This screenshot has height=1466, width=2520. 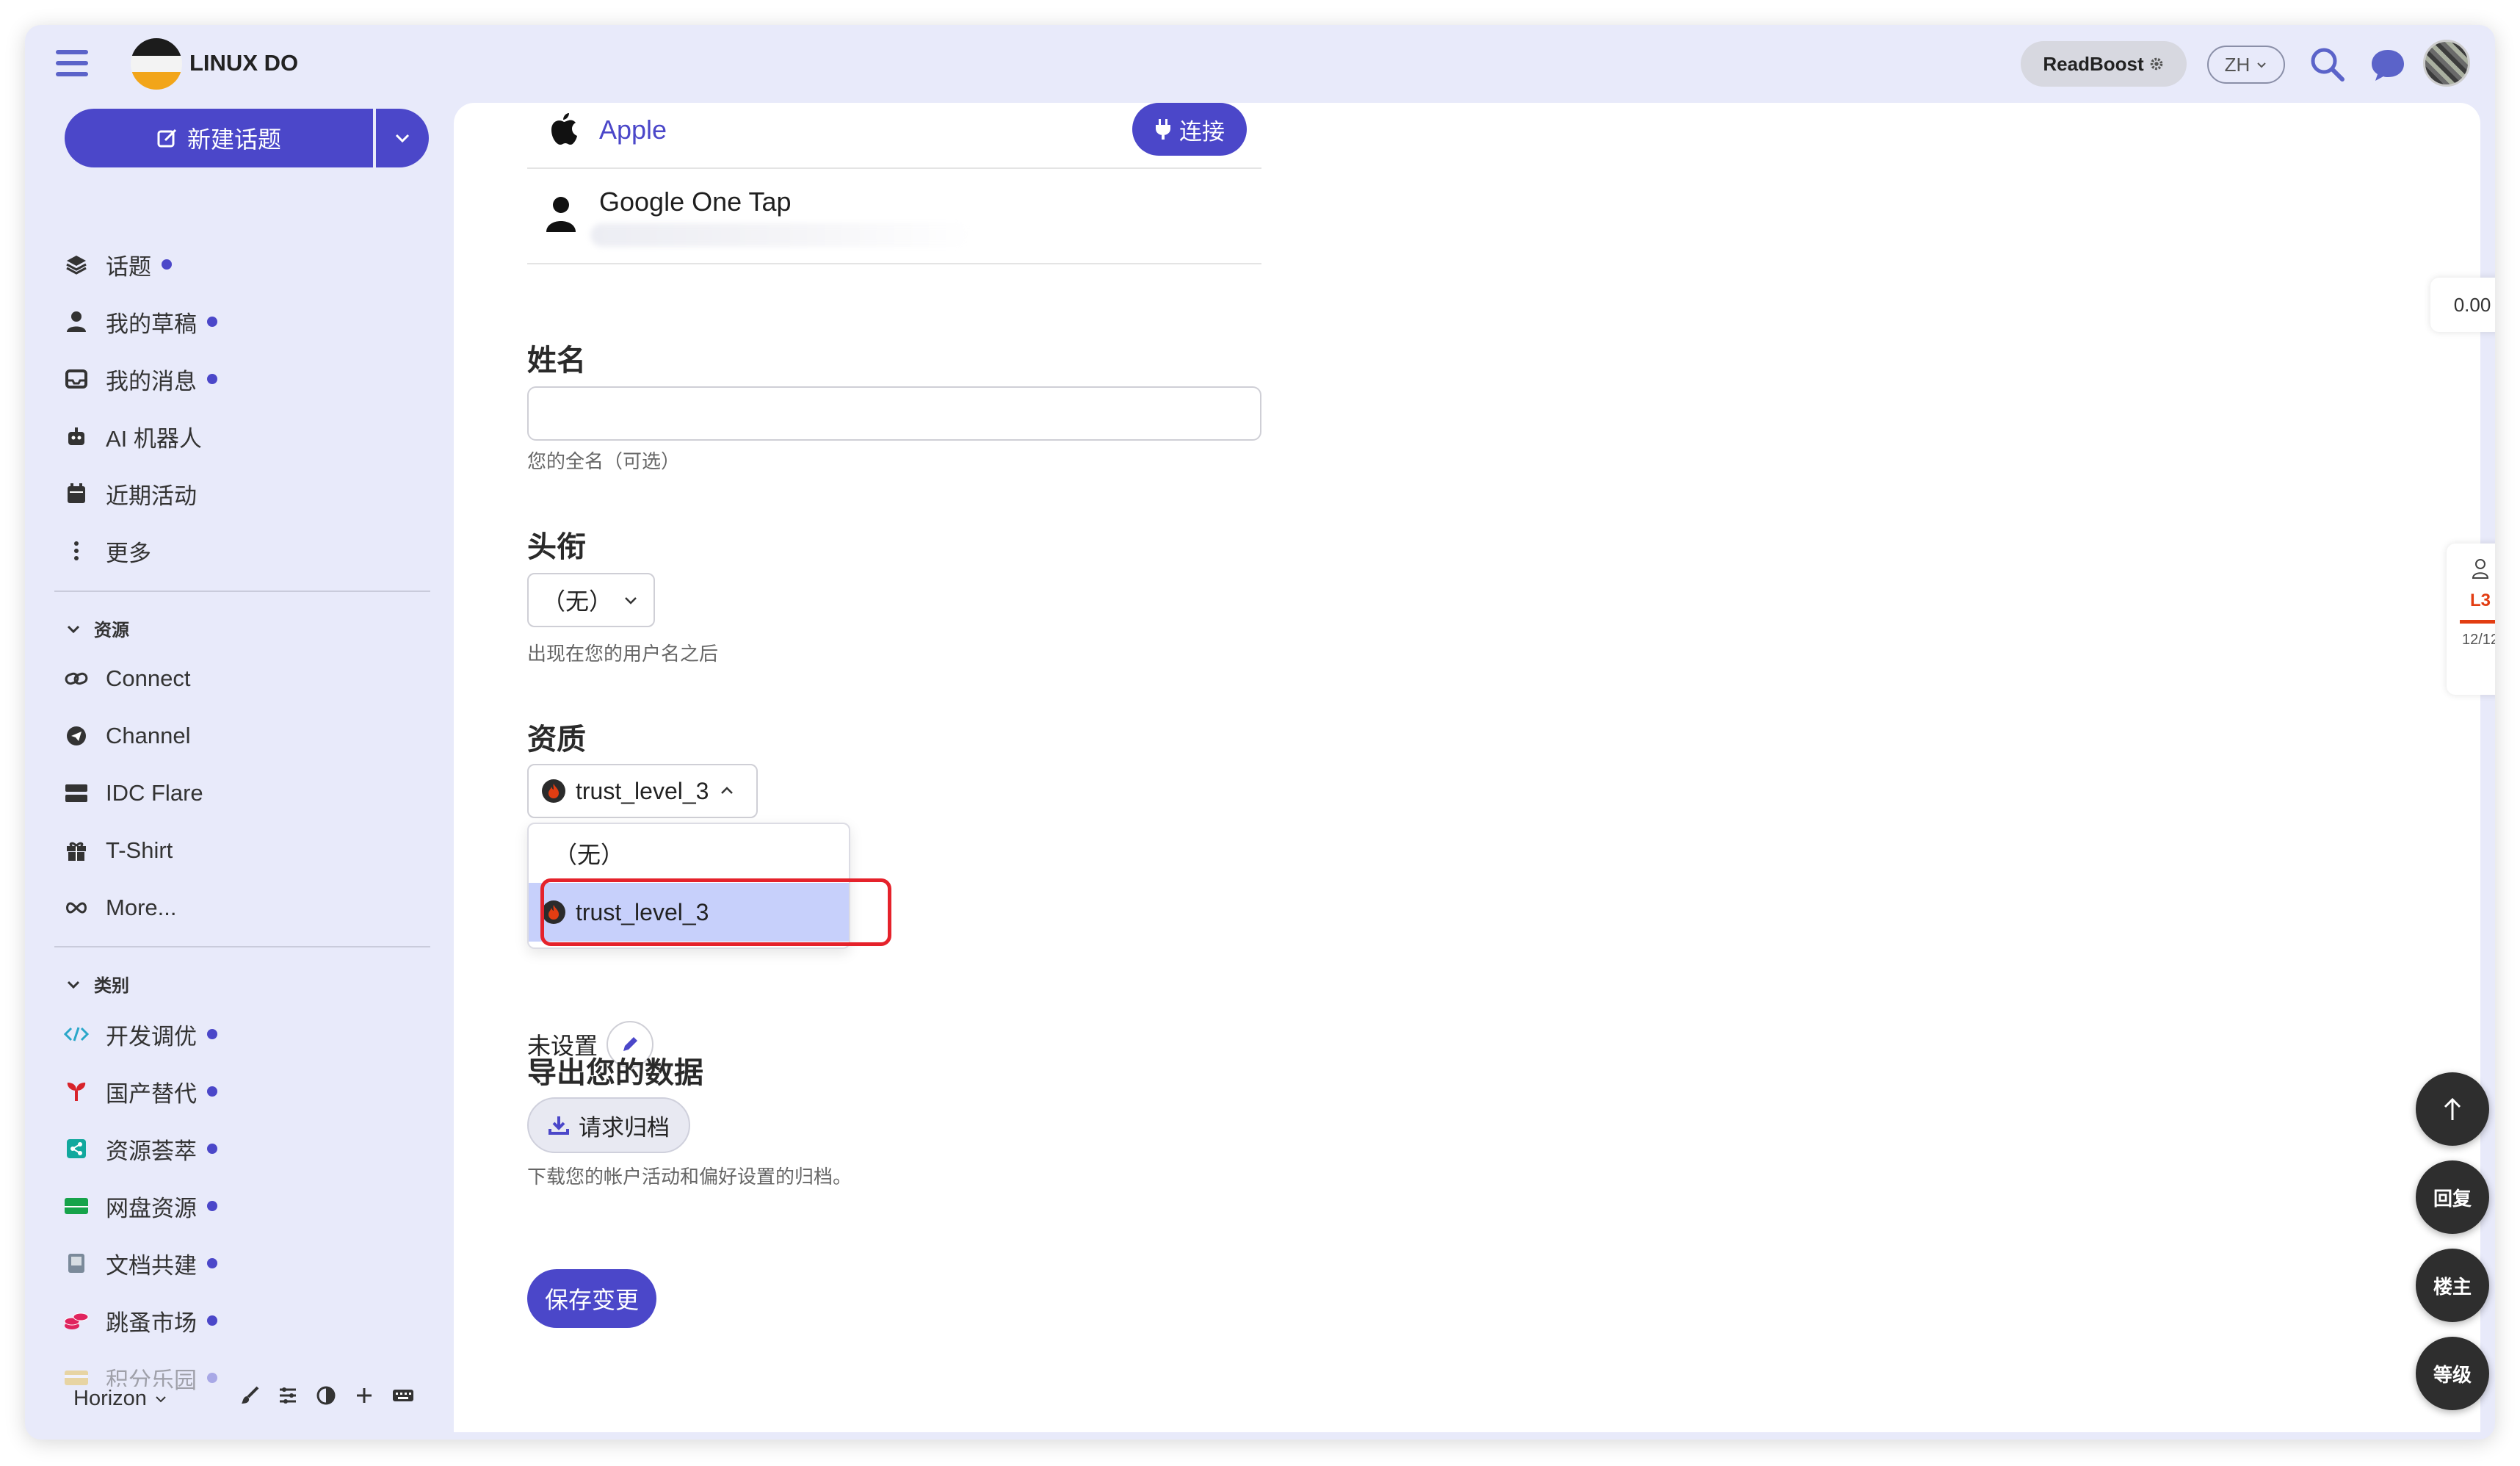 I want to click on sidebar-item-label: 资源荟萃, so click(x=151, y=1151).